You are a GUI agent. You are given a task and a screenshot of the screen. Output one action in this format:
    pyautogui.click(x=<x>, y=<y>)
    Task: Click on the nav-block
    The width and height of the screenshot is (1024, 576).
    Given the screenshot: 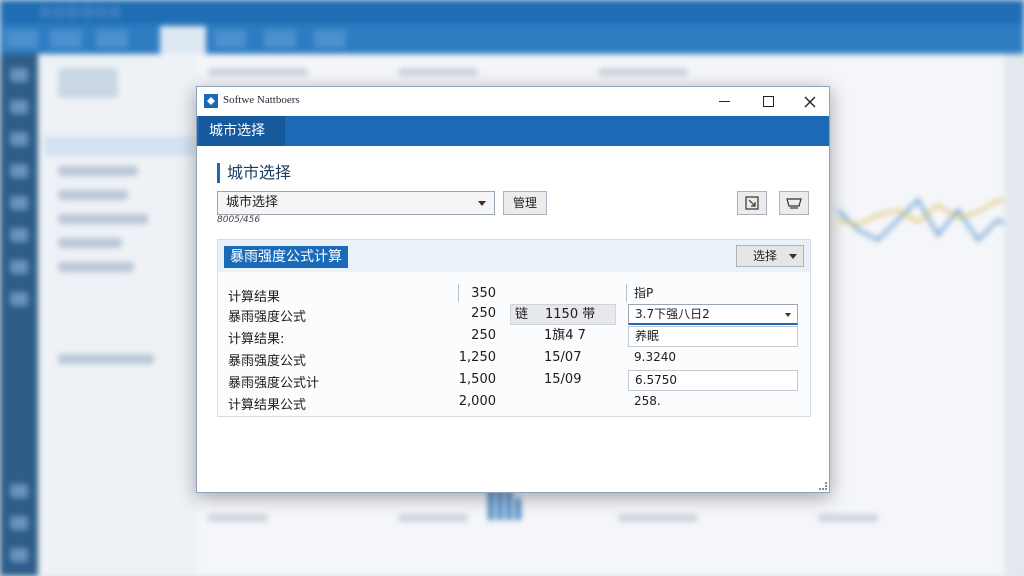 What is the action you would take?
    pyautogui.click(x=88, y=83)
    